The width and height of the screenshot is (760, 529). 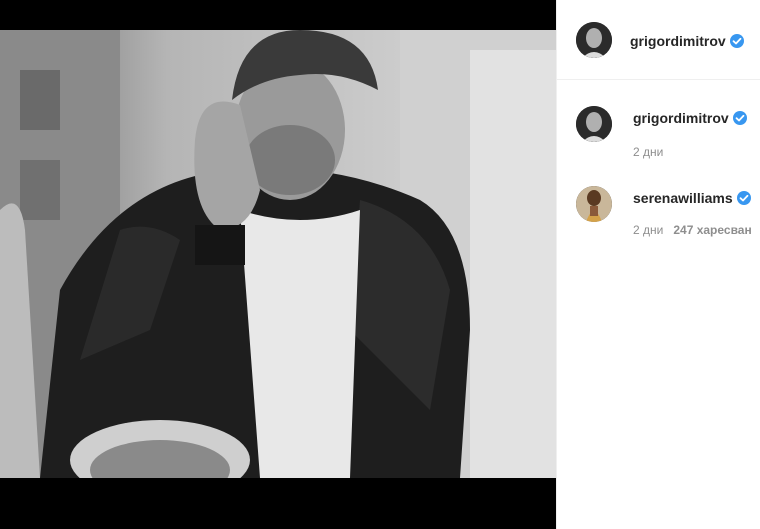 I want to click on comment-username-text: serenawilliams, so click(x=683, y=198).